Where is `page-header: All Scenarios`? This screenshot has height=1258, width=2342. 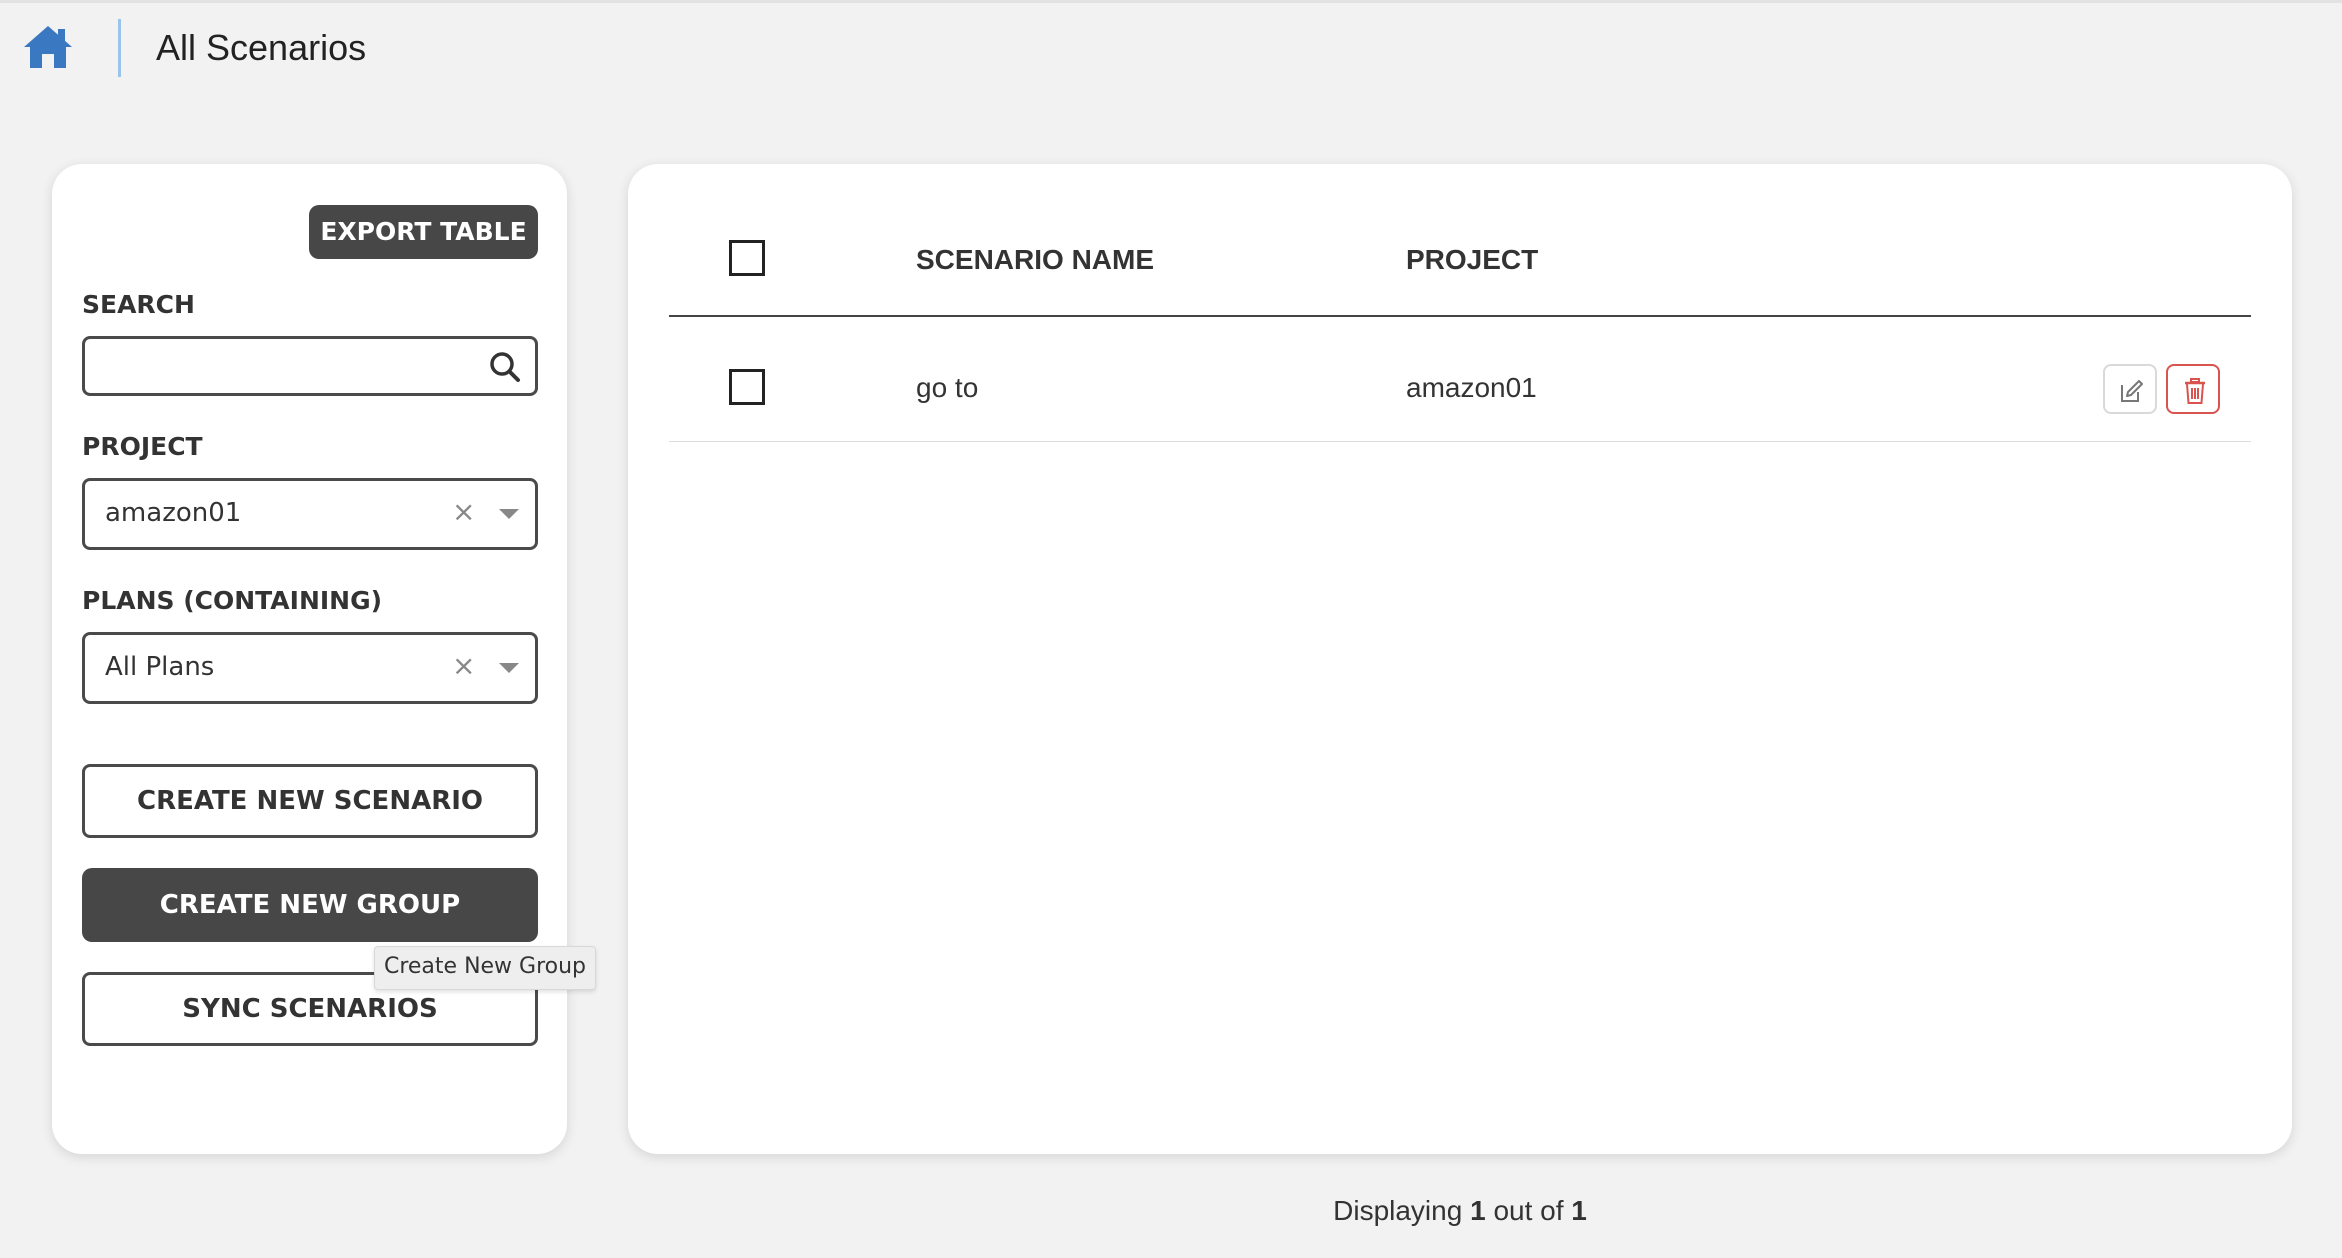 page-header: All Scenarios is located at coordinates (1171, 48).